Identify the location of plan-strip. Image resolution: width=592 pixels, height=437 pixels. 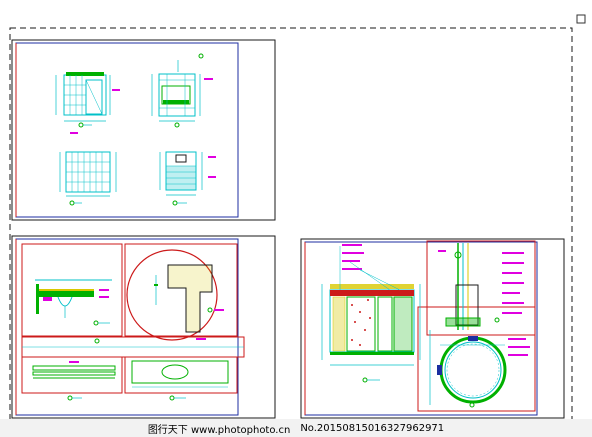
(133, 343).